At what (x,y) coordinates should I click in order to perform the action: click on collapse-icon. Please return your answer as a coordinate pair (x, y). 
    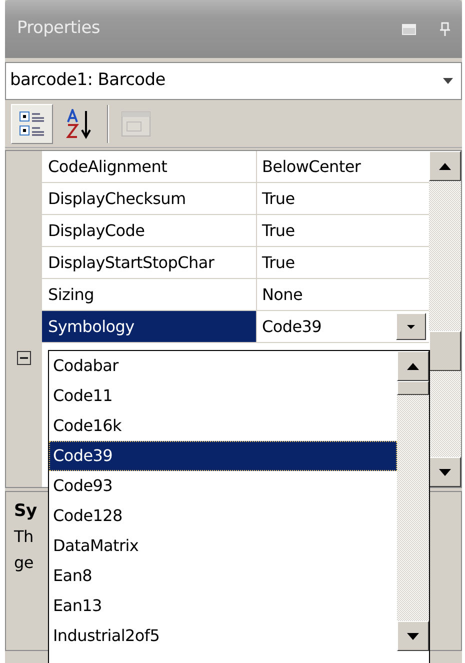
    Looking at the image, I should click on (24, 358).